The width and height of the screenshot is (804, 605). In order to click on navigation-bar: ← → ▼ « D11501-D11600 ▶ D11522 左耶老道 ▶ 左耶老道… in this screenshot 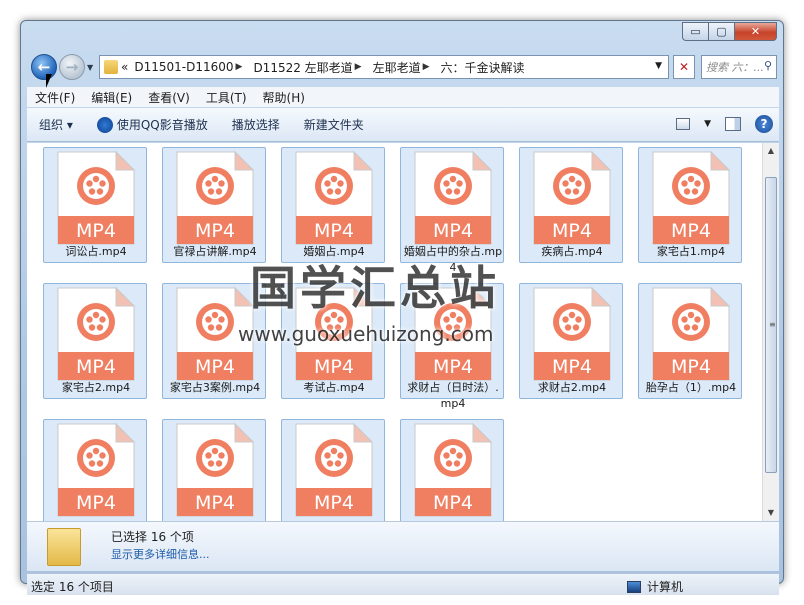, I will do `click(404, 68)`.